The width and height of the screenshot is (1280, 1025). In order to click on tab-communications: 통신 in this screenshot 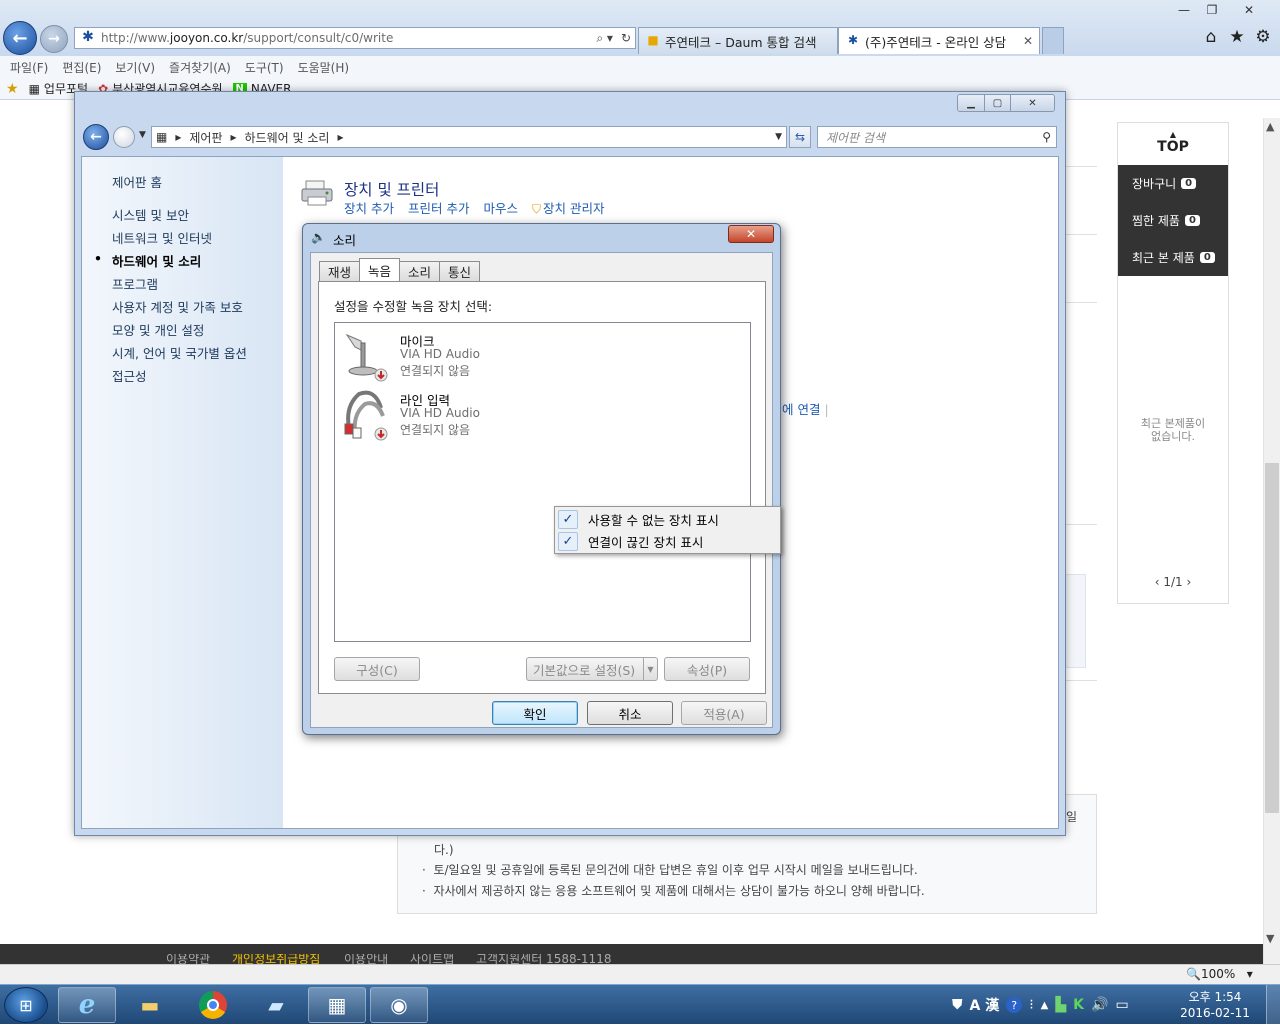, I will do `click(460, 271)`.